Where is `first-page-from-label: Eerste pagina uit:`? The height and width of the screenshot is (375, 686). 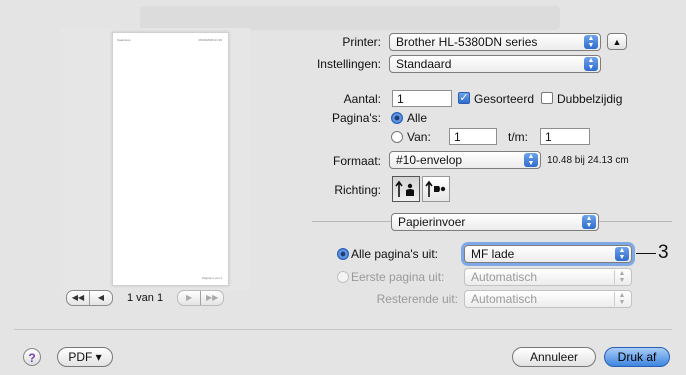 first-page-from-label: Eerste pagina uit: is located at coordinates (398, 277).